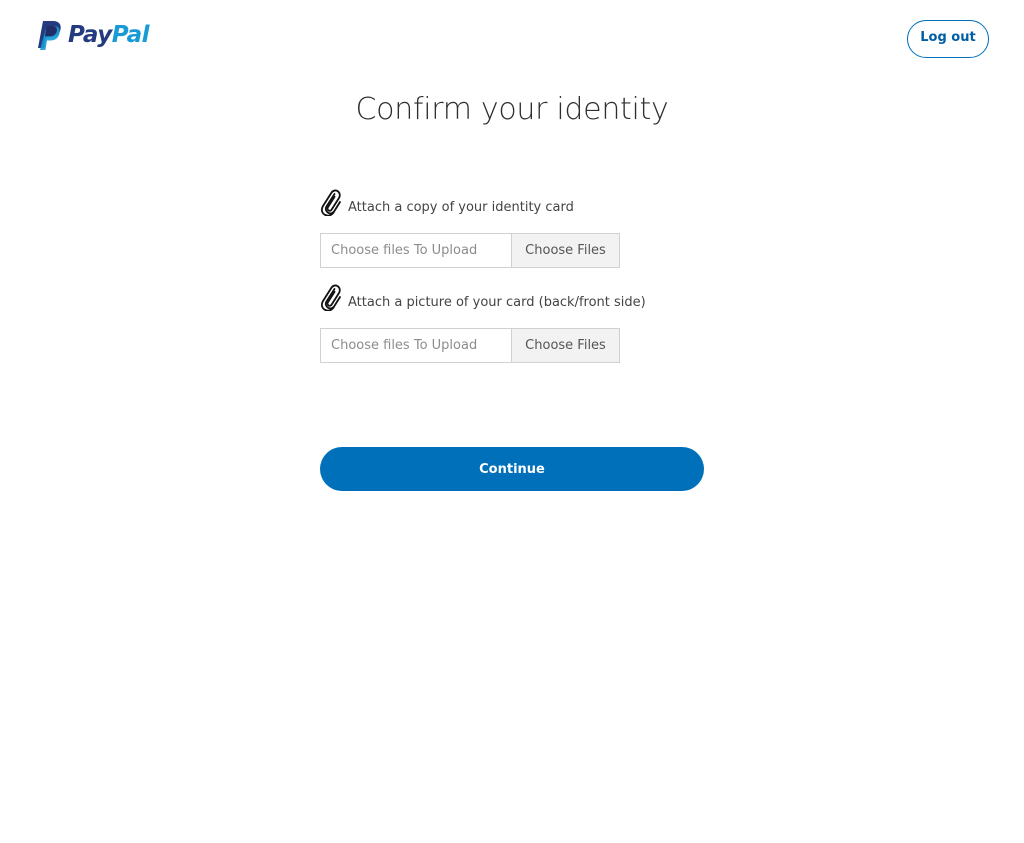 This screenshot has width=1024, height=843. Describe the element at coordinates (948, 39) in the screenshot. I see `logout-button: Log out` at that location.